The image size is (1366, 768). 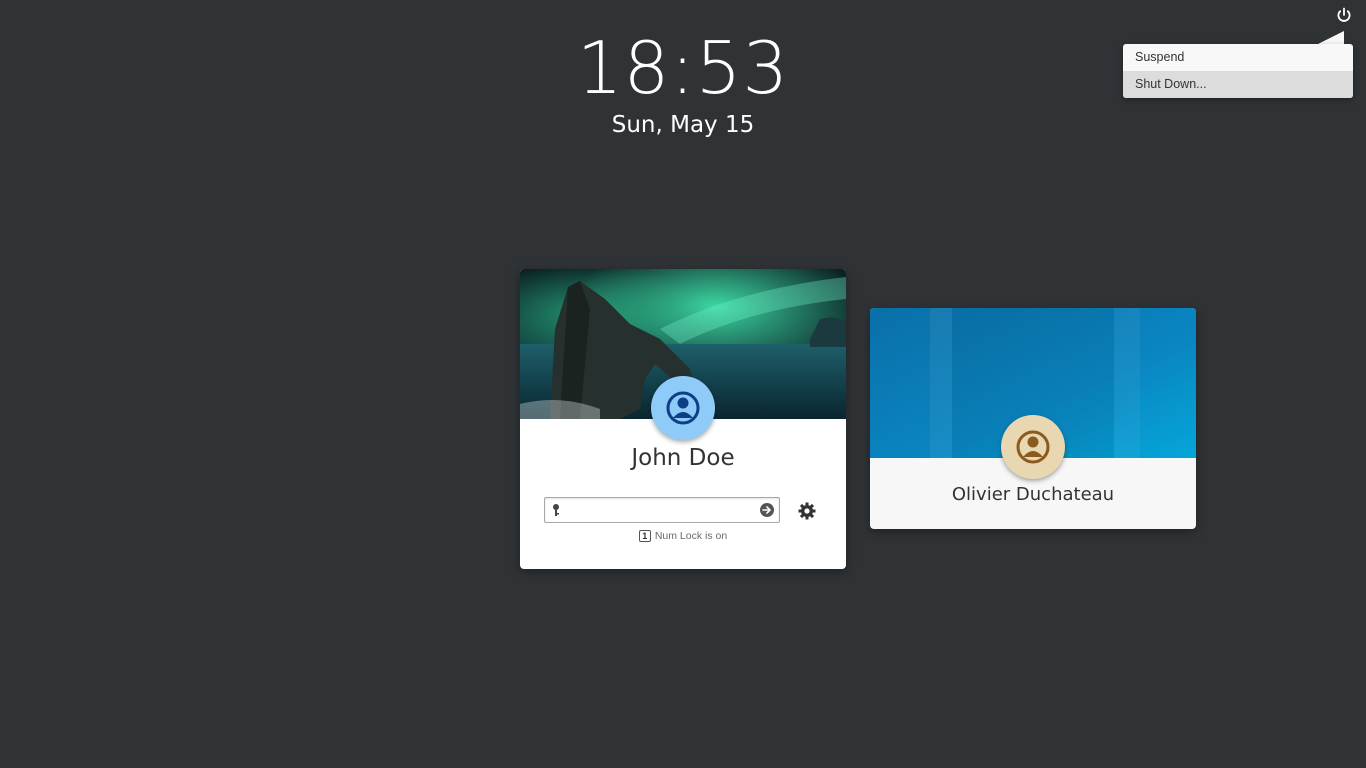 I want to click on num-lock-indicator: 1 Num Lock is on, so click(x=683, y=536).